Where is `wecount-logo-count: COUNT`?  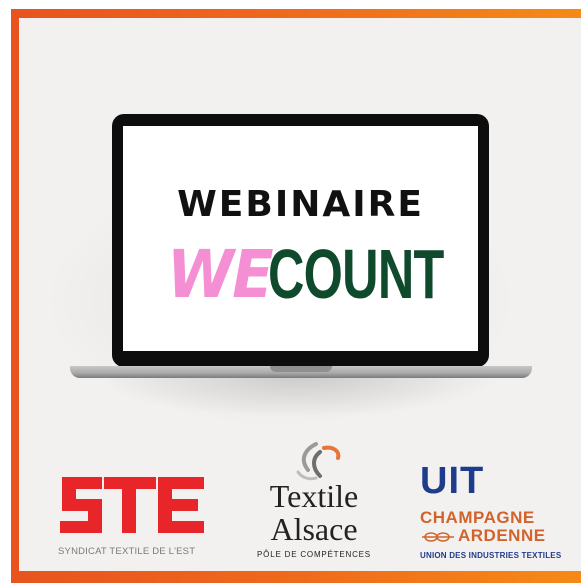
wecount-logo-count: COUNT is located at coordinates (356, 274).